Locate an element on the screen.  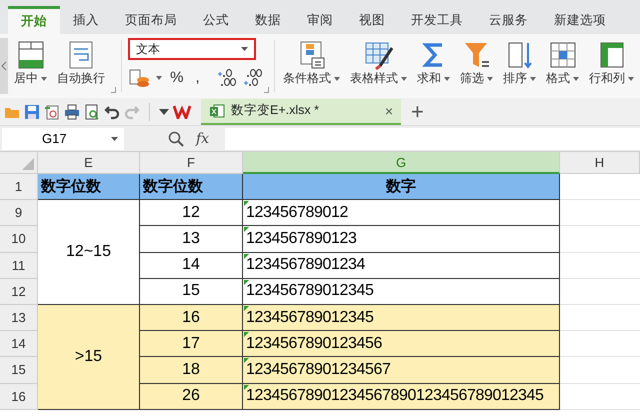
format-button: , is located at coordinates (197, 78).